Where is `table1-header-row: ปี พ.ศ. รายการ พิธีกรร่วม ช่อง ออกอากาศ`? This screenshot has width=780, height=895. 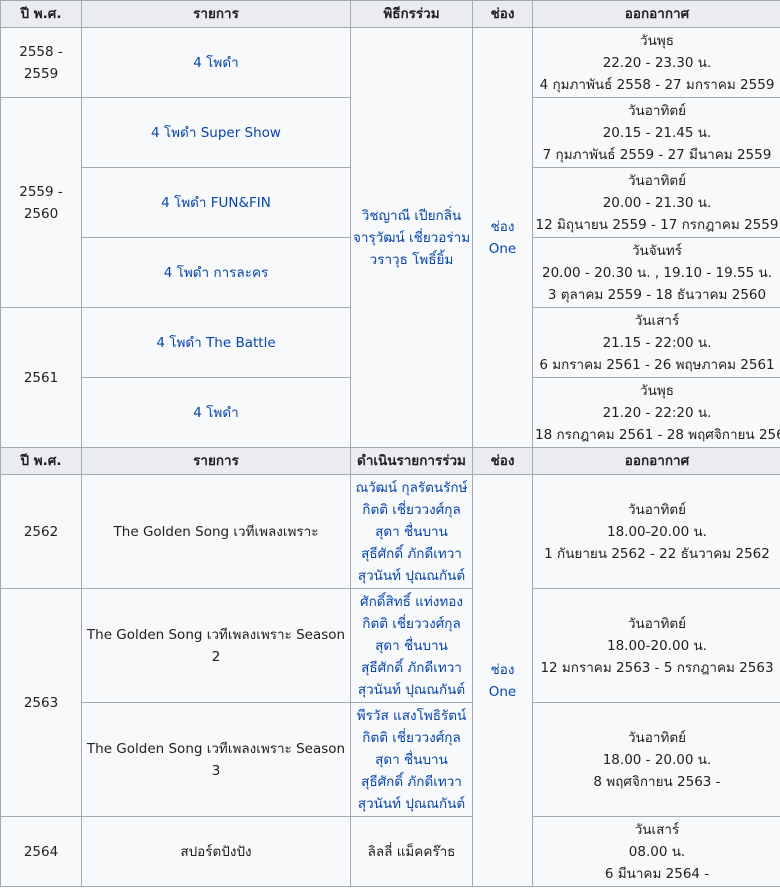 table1-header-row: ปี พ.ศ. รายการ พิธีกรร่วม ช่อง ออกอากาศ is located at coordinates (390, 14).